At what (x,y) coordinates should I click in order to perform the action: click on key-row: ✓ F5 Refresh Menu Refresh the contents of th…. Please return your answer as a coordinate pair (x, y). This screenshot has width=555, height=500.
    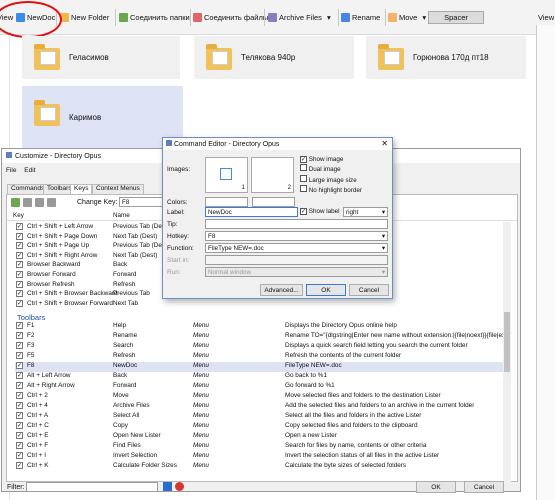
    Looking at the image, I should click on (262, 357).